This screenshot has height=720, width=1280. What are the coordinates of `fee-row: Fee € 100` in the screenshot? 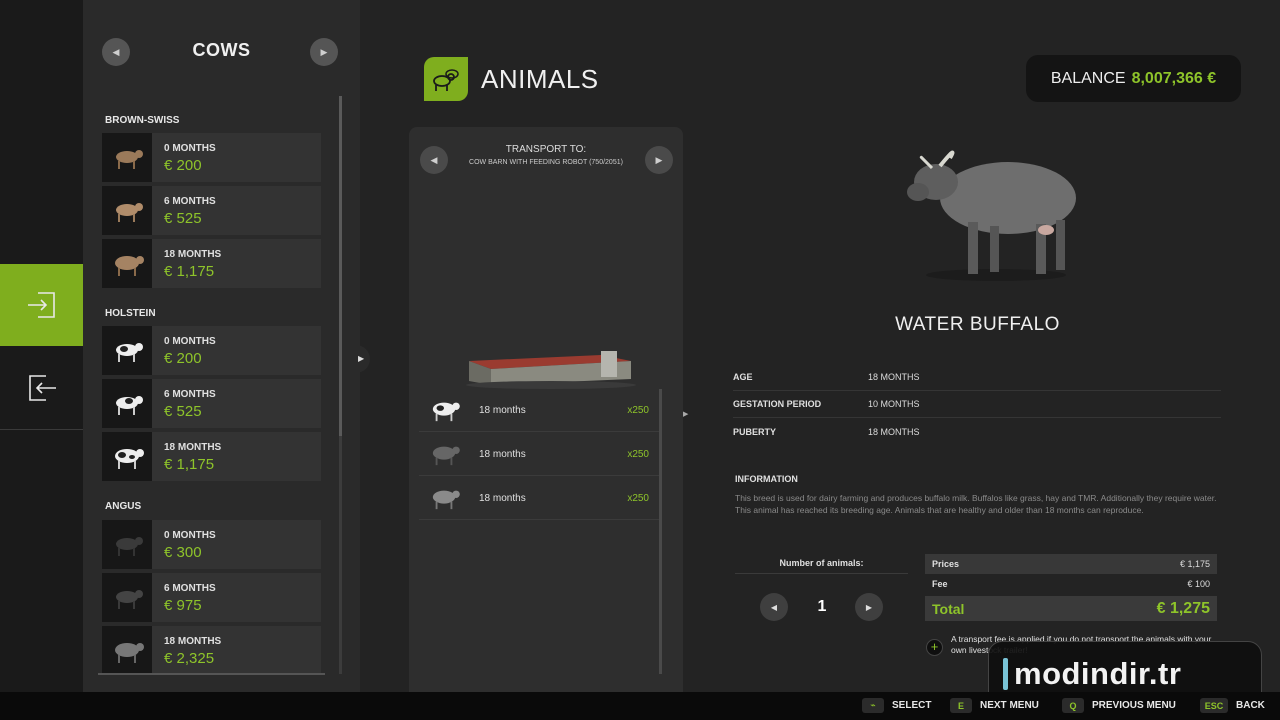 It's located at (1071, 584).